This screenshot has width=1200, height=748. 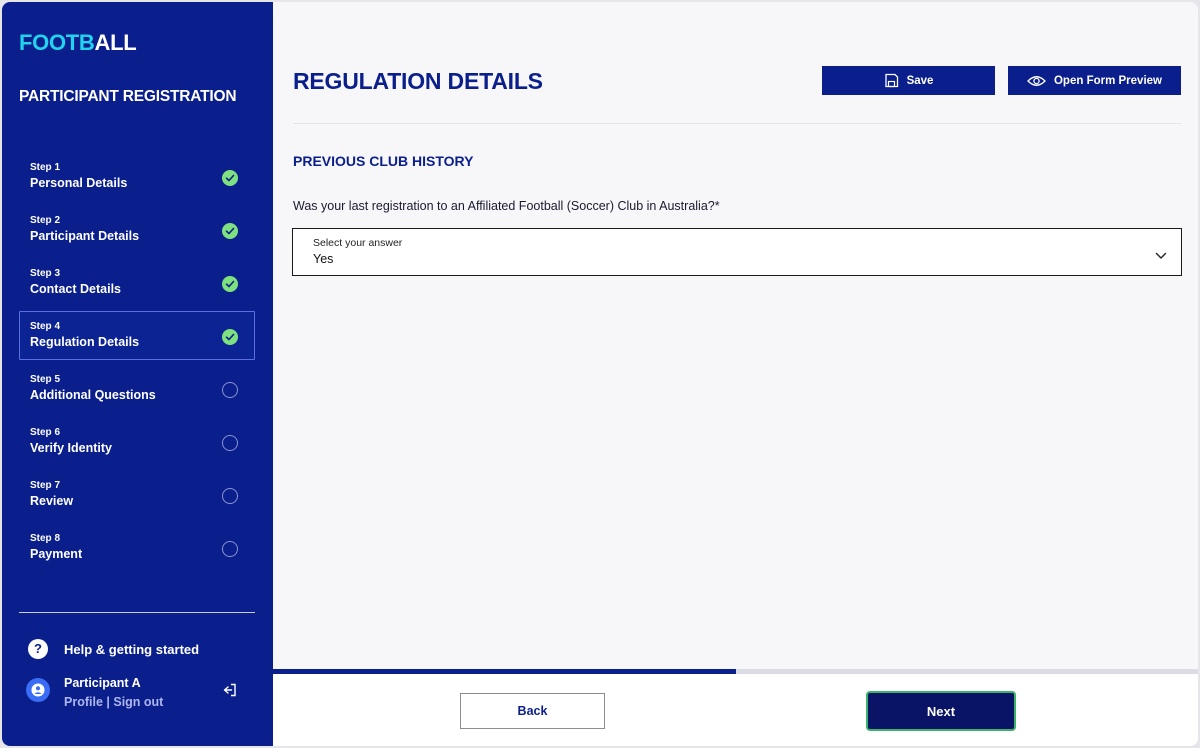 What do you see at coordinates (358, 243) in the screenshot?
I see `select-label: Select your answer` at bounding box center [358, 243].